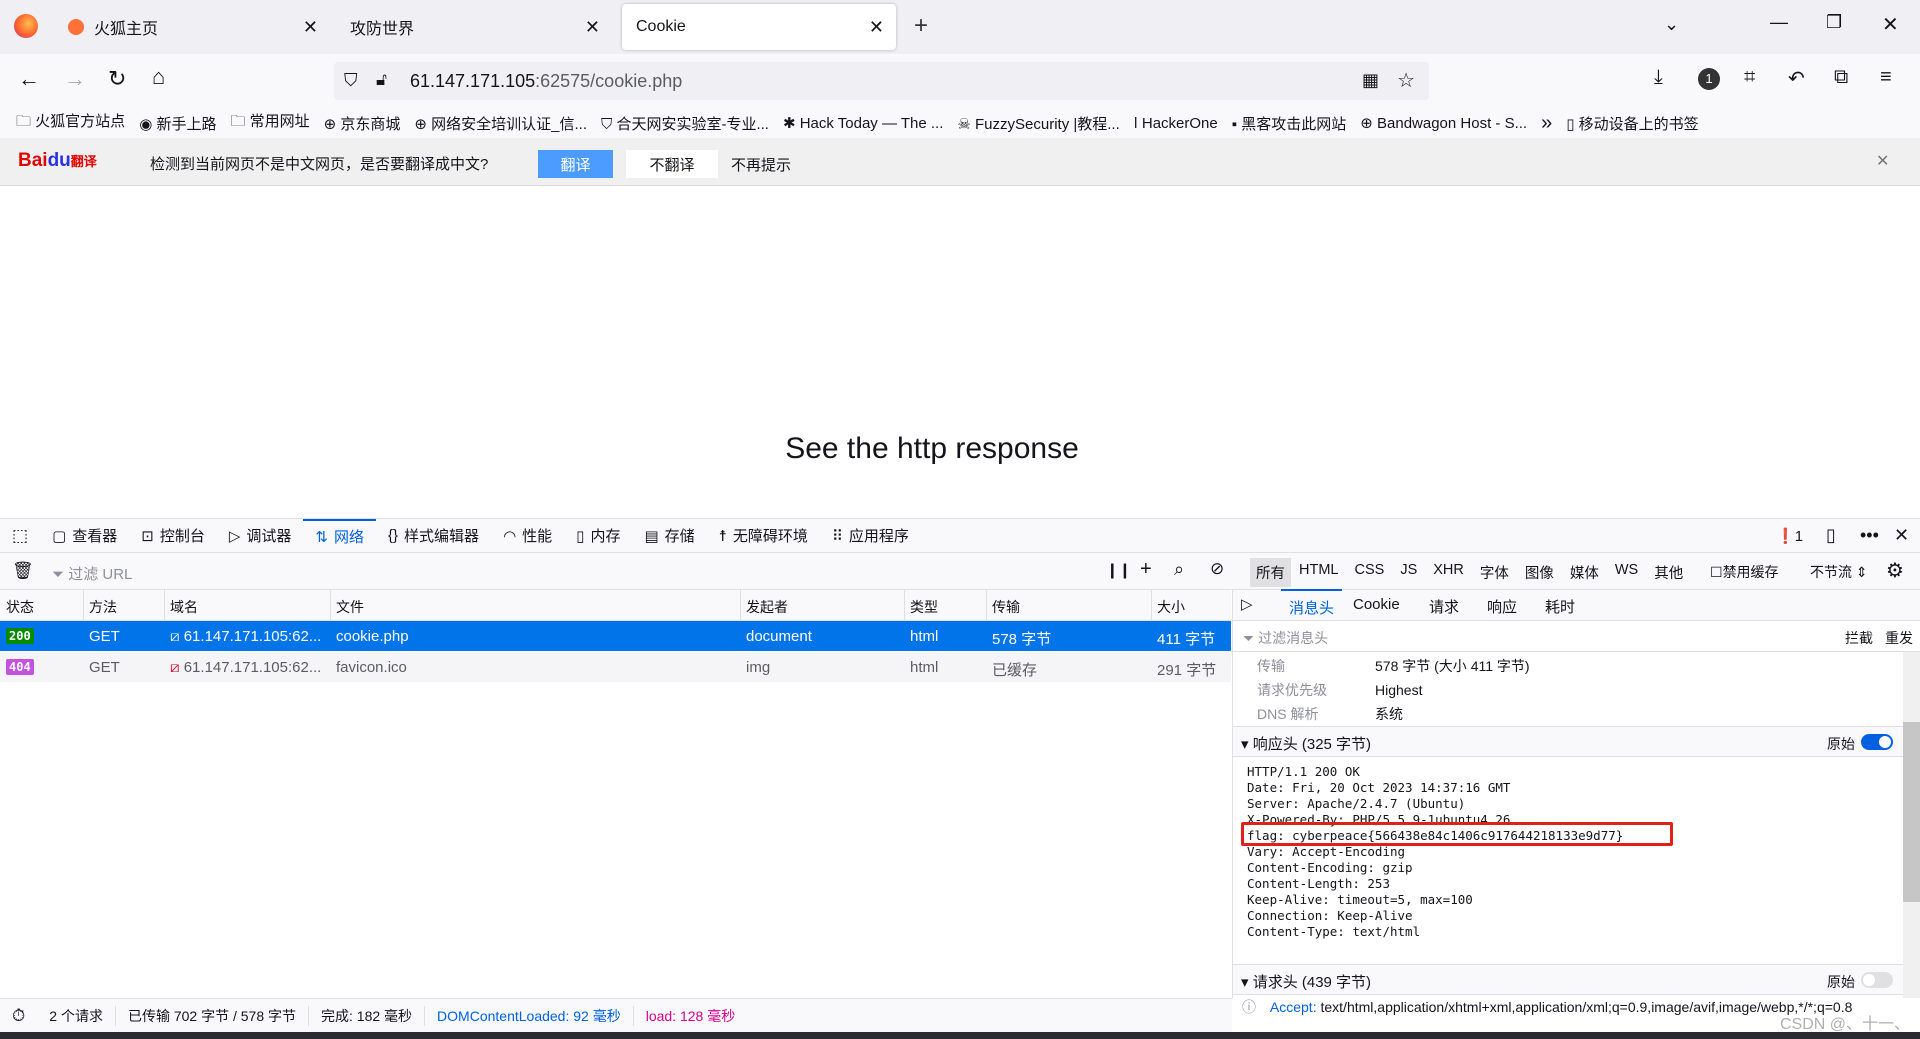 Image resolution: width=1920 pixels, height=1039 pixels. What do you see at coordinates (1006, 607) in the screenshot?
I see `col-transferred: 传输` at bounding box center [1006, 607].